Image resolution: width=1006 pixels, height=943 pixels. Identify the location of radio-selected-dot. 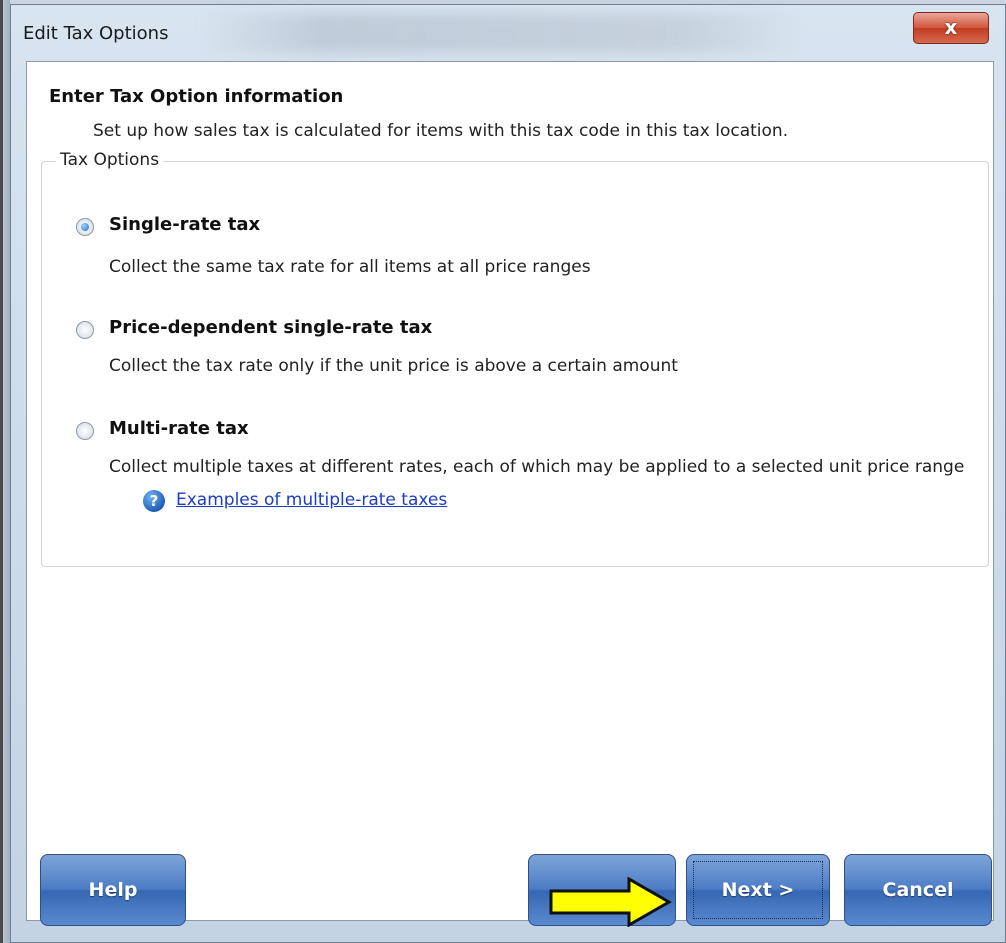
(85, 227).